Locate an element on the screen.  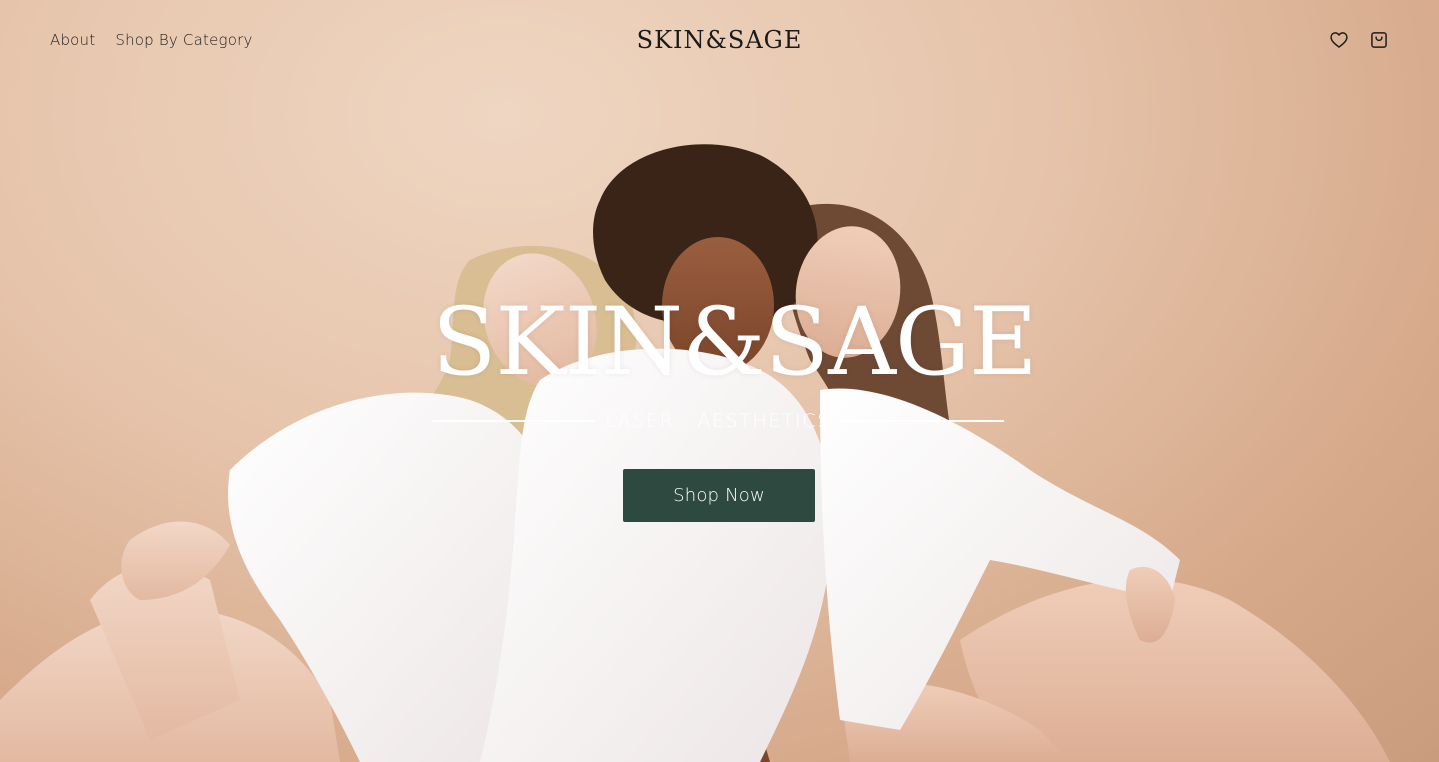
tagline-rule-right is located at coordinates (922, 421).